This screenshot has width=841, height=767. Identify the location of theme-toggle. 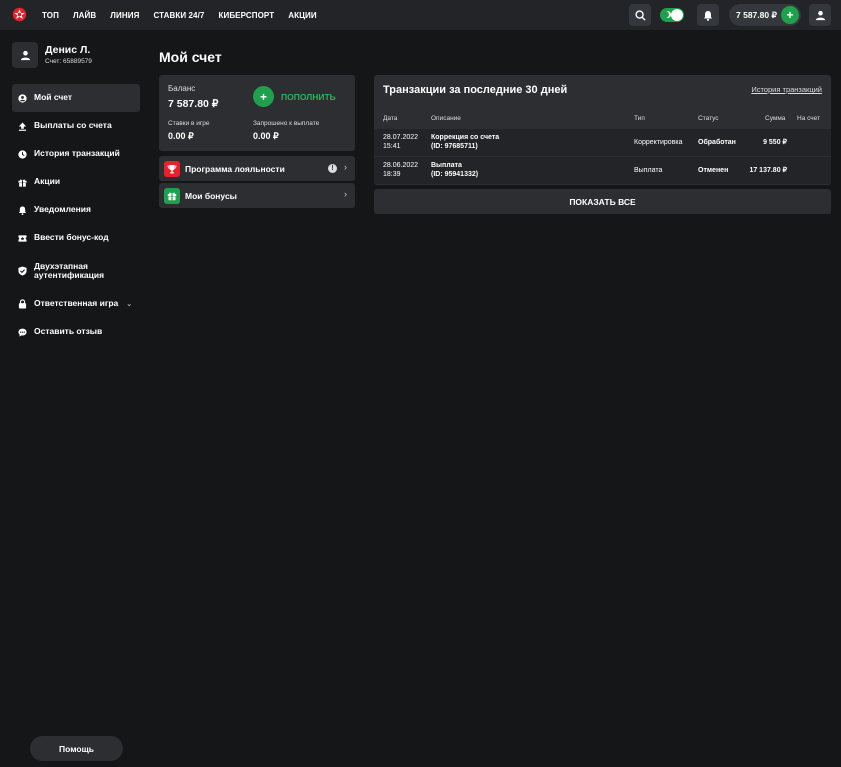
(672, 15).